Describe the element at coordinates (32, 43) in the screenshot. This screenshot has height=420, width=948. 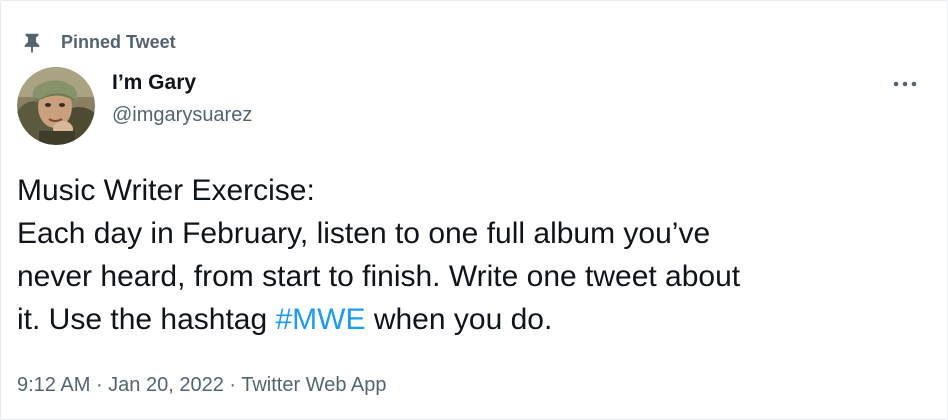
I see `pin-icon` at that location.